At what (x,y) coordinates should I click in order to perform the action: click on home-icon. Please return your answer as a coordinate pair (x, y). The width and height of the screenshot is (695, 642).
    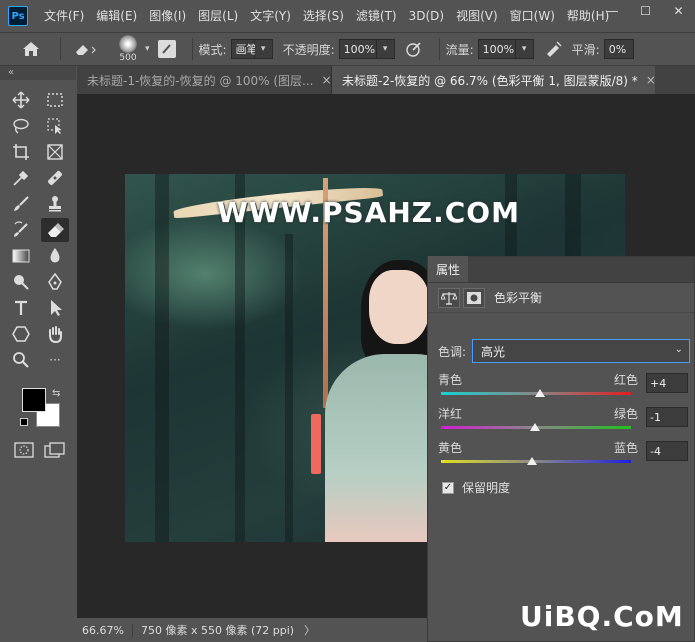
    Looking at the image, I should click on (31, 49).